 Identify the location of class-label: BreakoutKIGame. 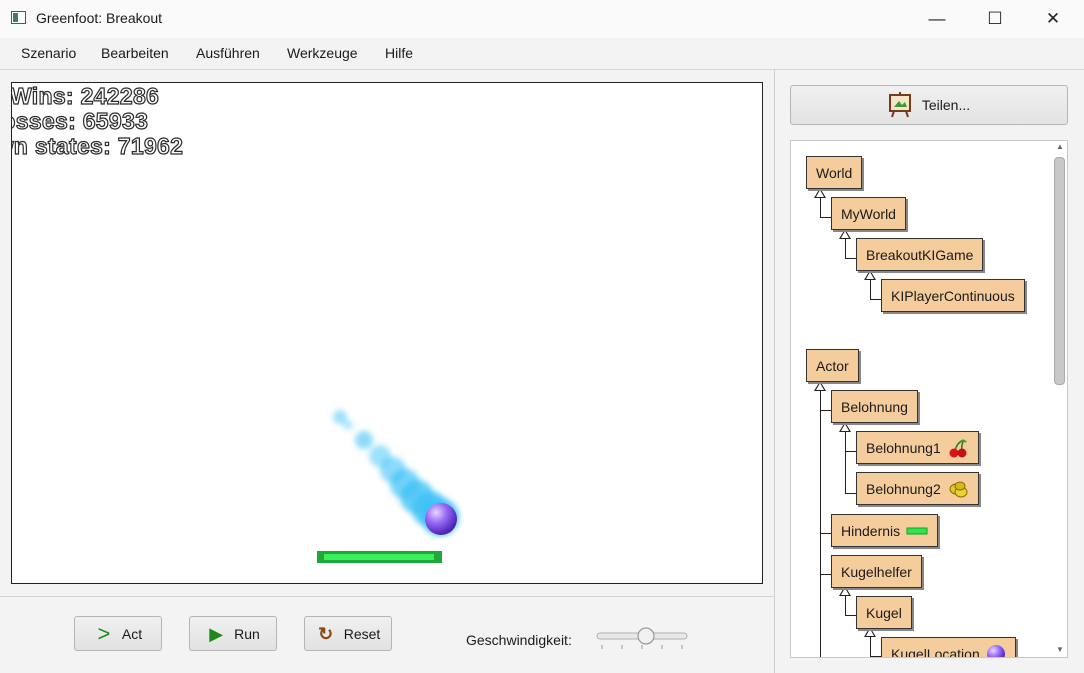
(920, 254).